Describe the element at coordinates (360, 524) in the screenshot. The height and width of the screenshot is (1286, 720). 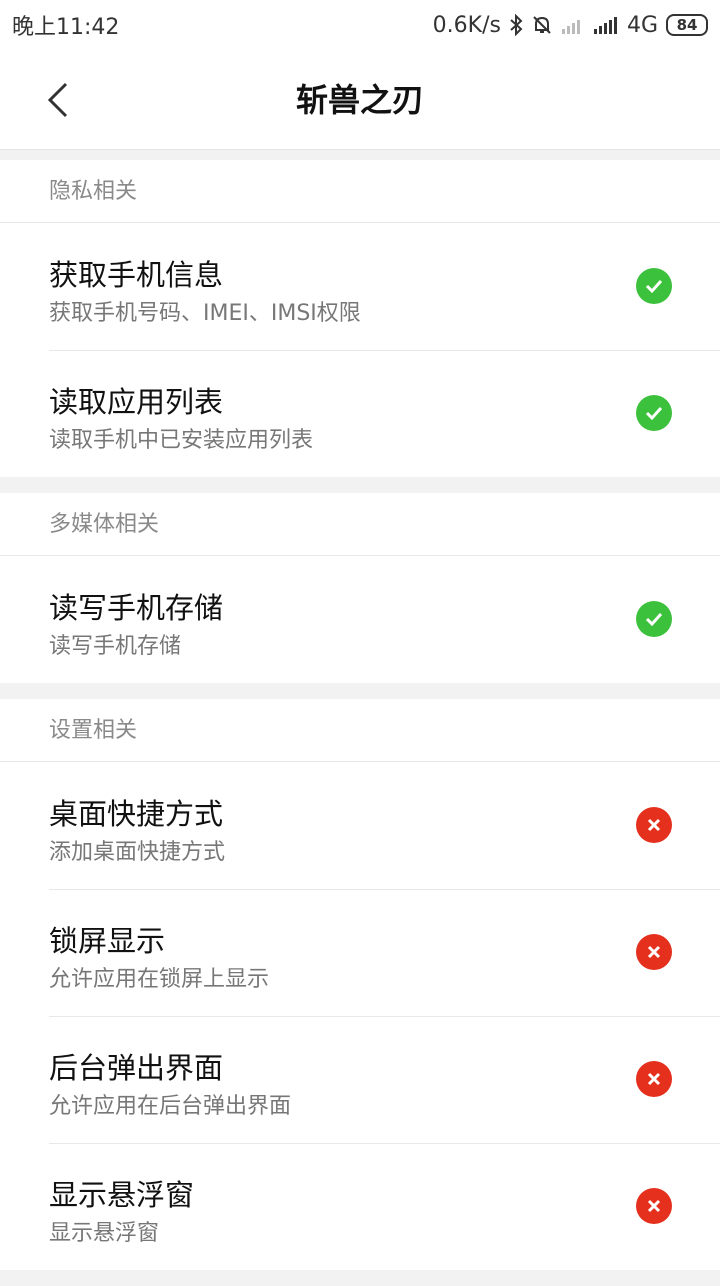
I see `section-header: 多媒体相关` at that location.